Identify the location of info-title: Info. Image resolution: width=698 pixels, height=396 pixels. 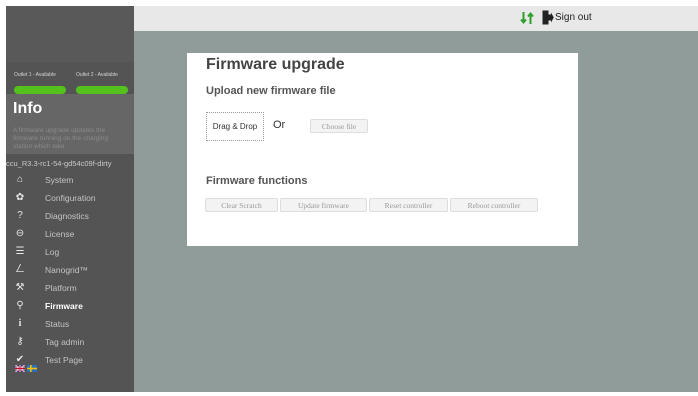
(28, 108).